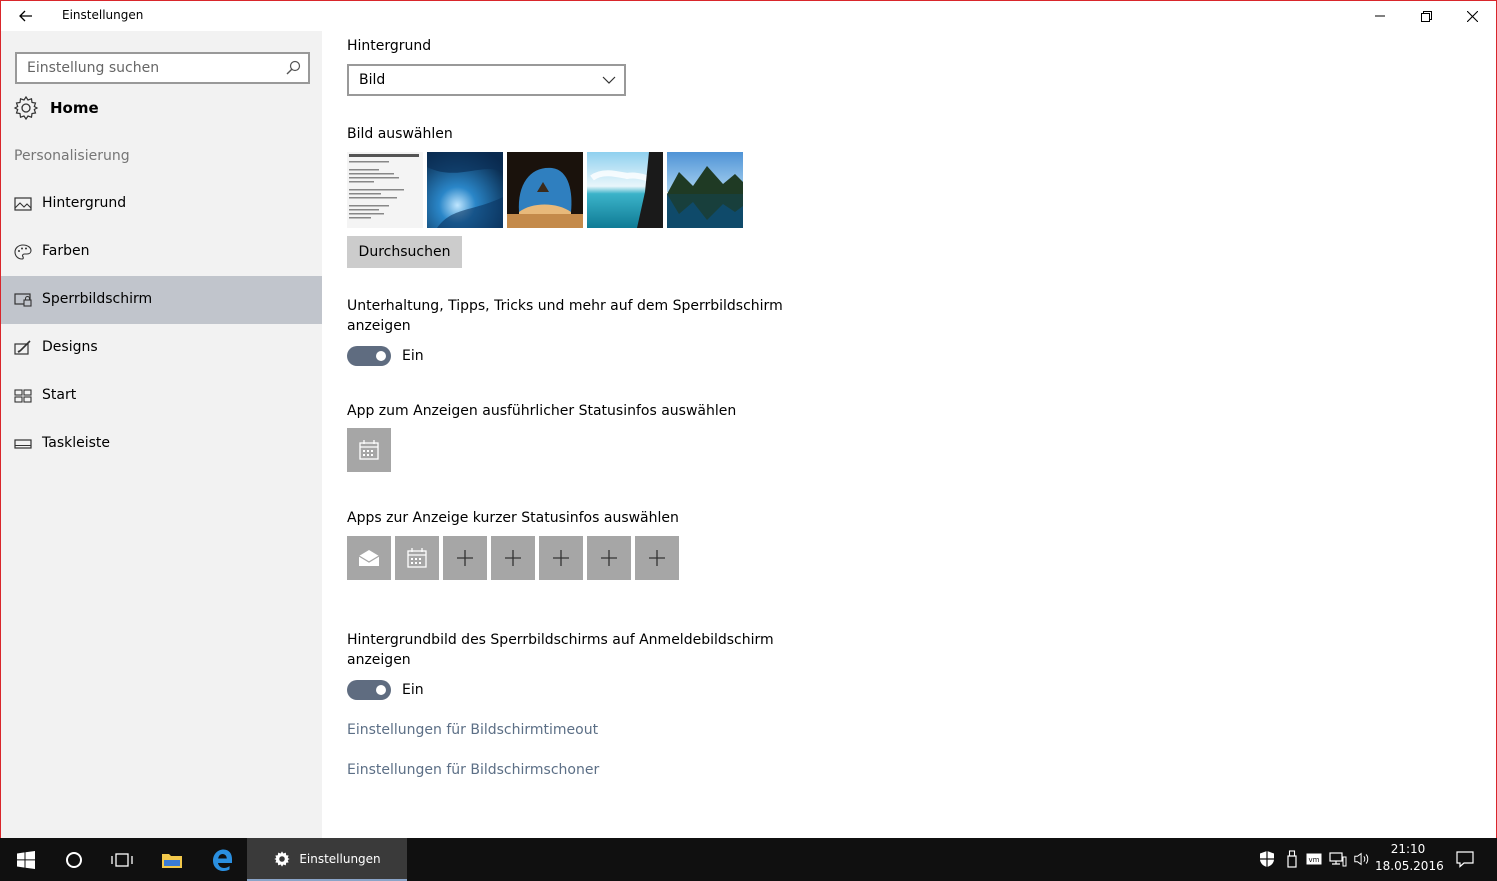 The image size is (1497, 881). I want to click on screen-timeout-link: Einstellungen für Bildschirmtimeout, so click(472, 730).